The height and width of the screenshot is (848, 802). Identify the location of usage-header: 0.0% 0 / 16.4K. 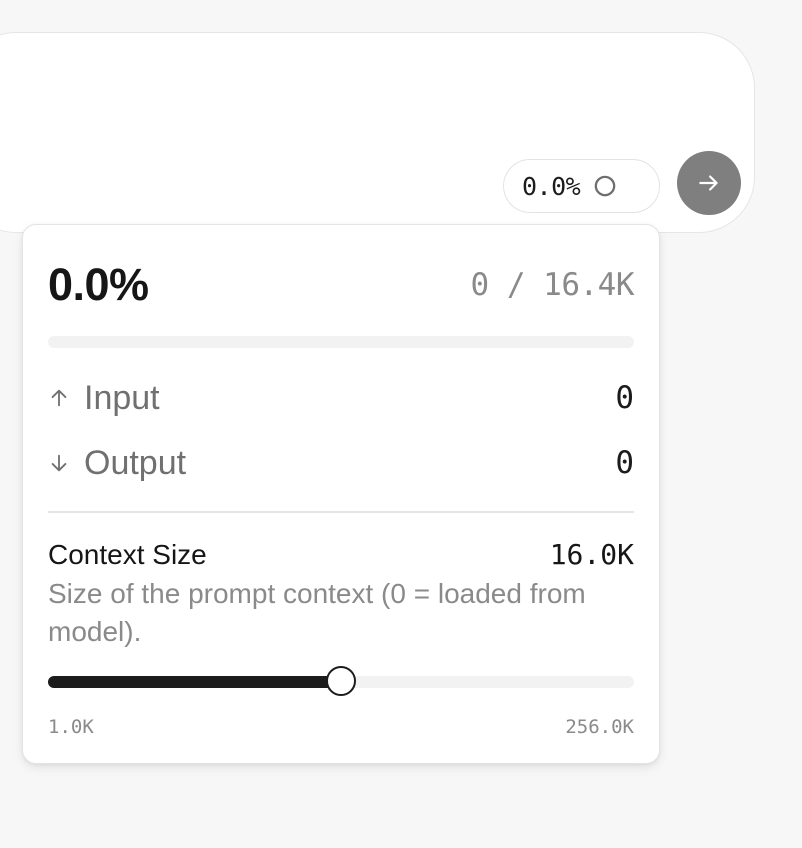
(341, 285).